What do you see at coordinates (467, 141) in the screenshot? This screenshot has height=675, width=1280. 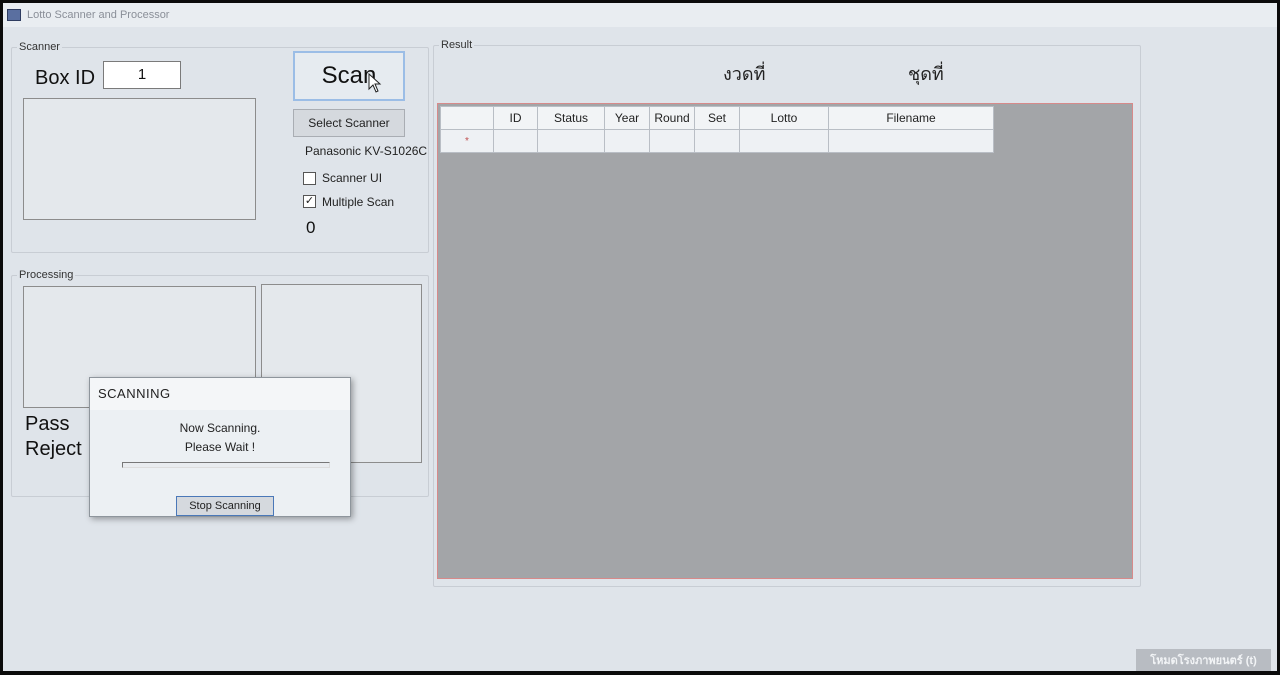 I see `new-row-marker: *` at bounding box center [467, 141].